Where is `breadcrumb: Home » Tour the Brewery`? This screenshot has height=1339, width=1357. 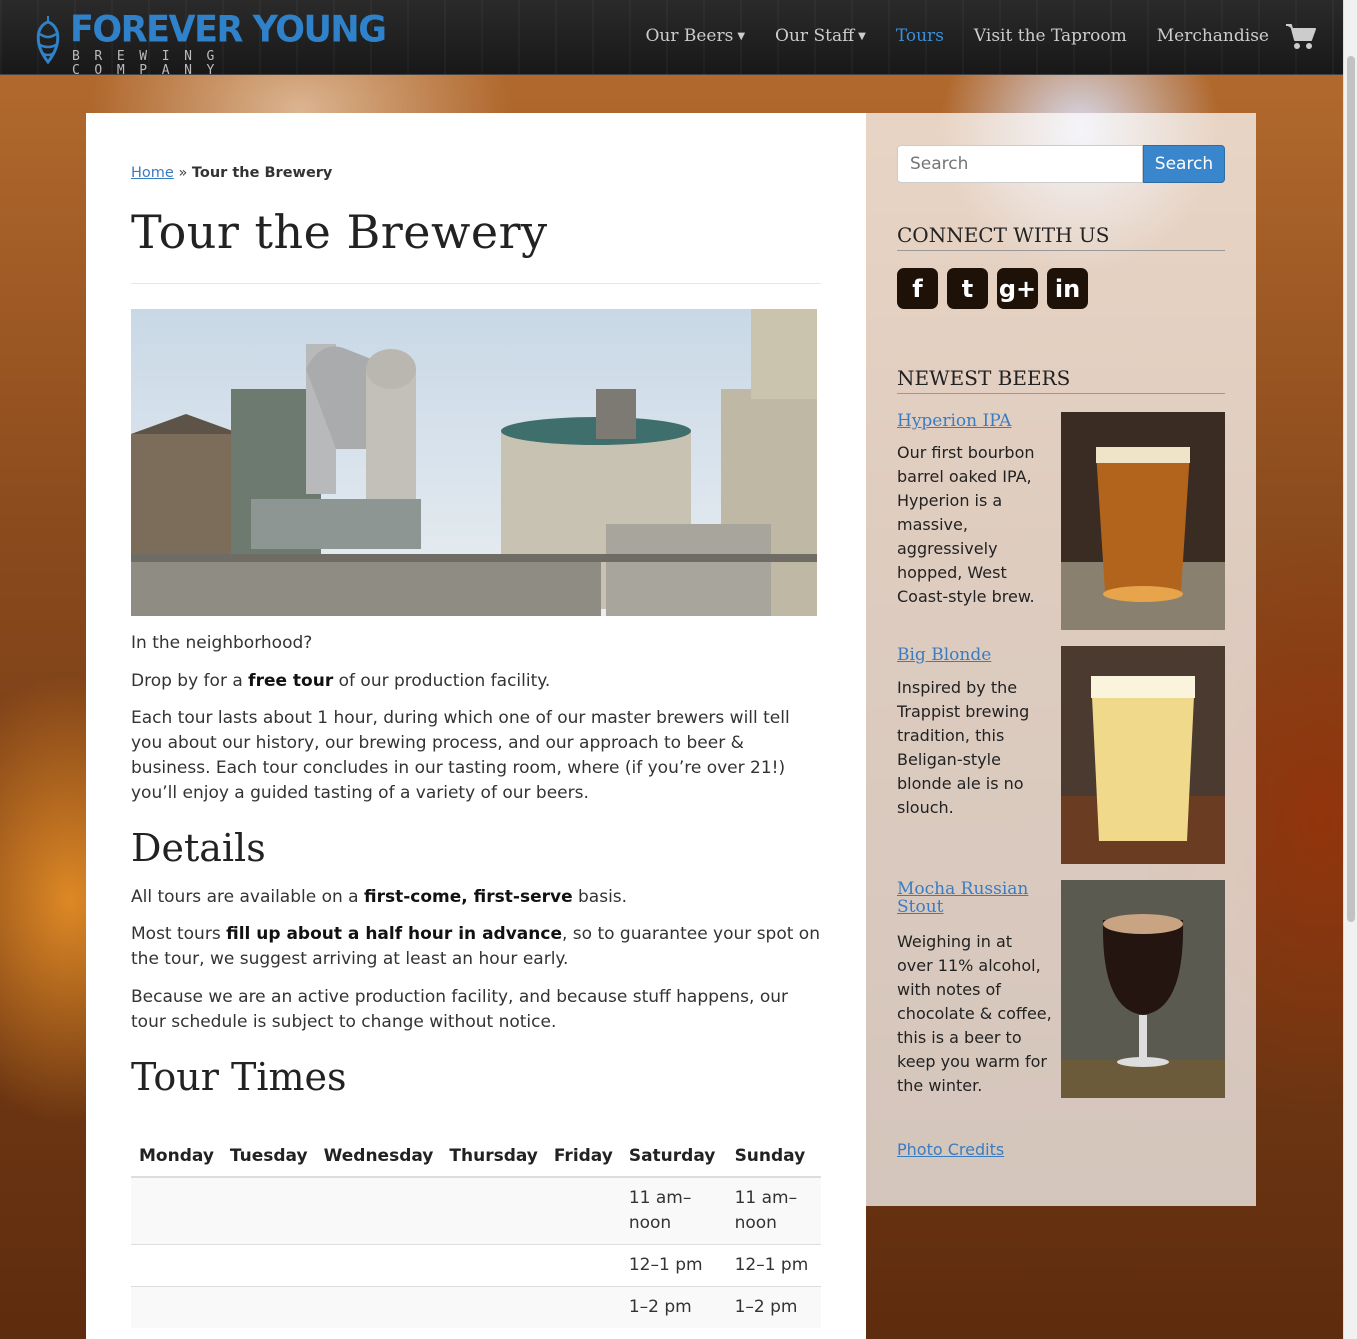 breadcrumb: Home » Tour the Brewery is located at coordinates (231, 173).